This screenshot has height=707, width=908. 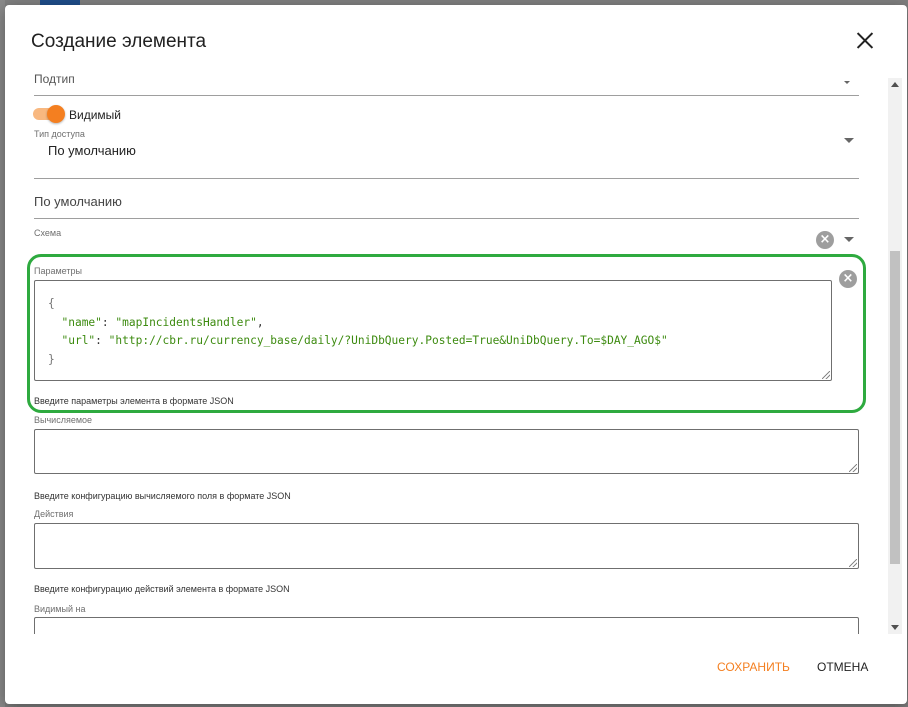 I want to click on access-type-underline, so click(x=446, y=178).